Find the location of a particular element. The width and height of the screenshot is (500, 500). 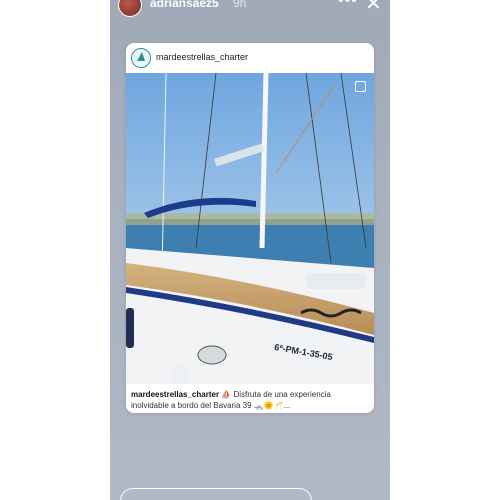

close-icon: ✕ is located at coordinates (373, 8).